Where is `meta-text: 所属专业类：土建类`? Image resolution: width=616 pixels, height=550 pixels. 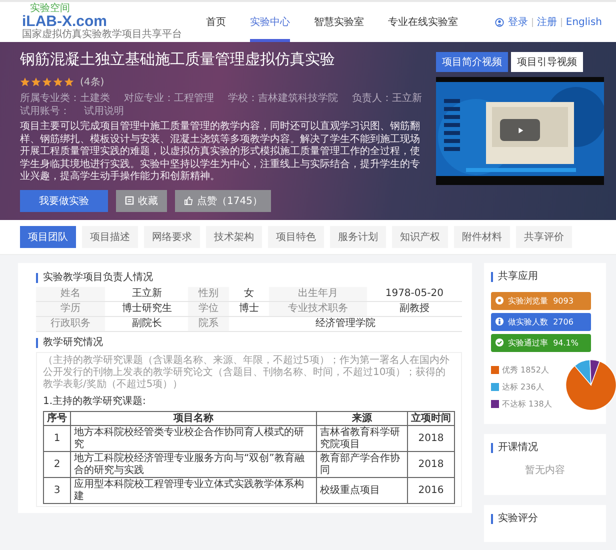 meta-text: 所属专业类：土建类 is located at coordinates (65, 99).